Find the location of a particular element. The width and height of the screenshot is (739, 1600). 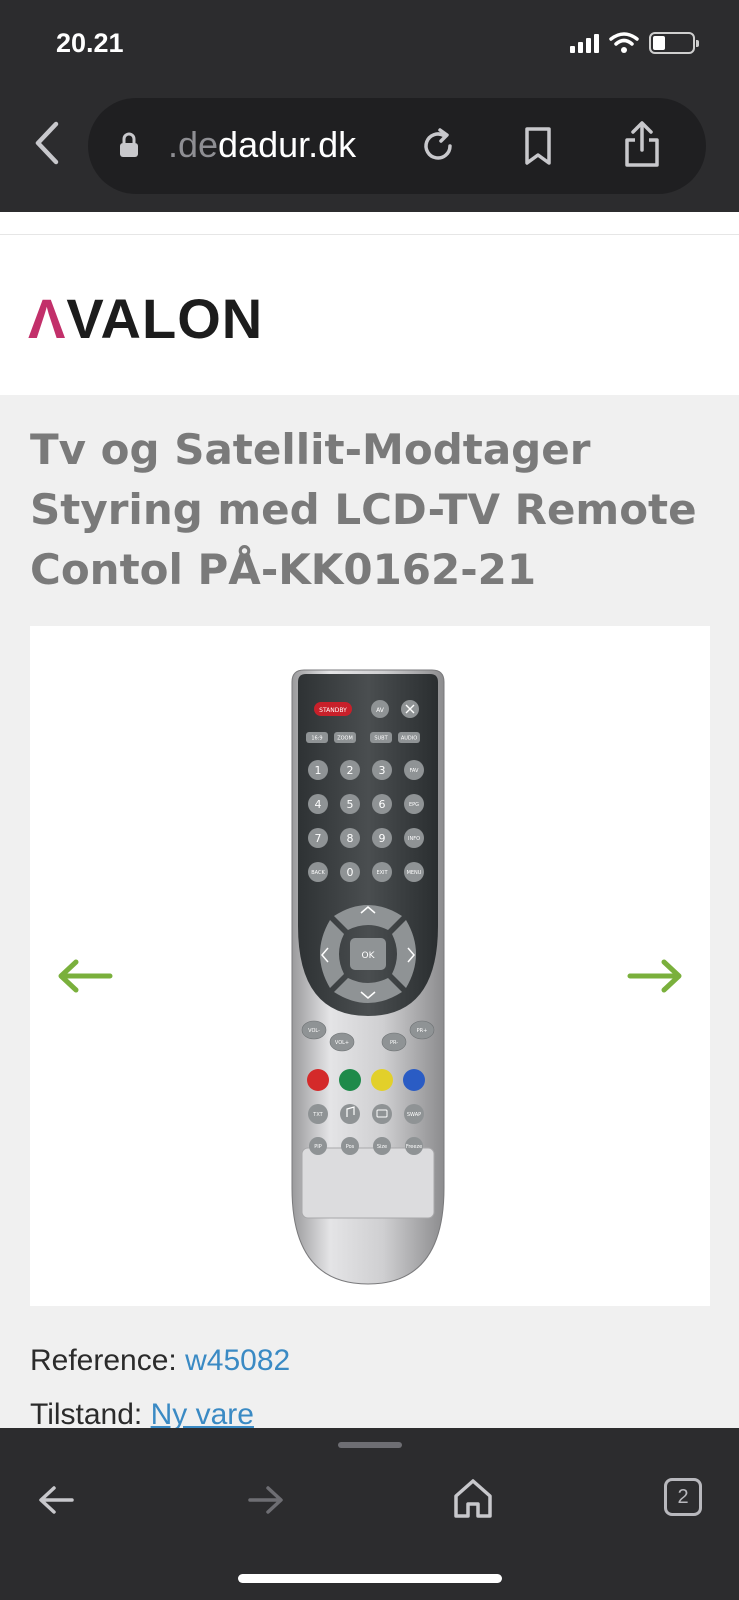

condition-row: Tilstand: Ny vare is located at coordinates (142, 1415).